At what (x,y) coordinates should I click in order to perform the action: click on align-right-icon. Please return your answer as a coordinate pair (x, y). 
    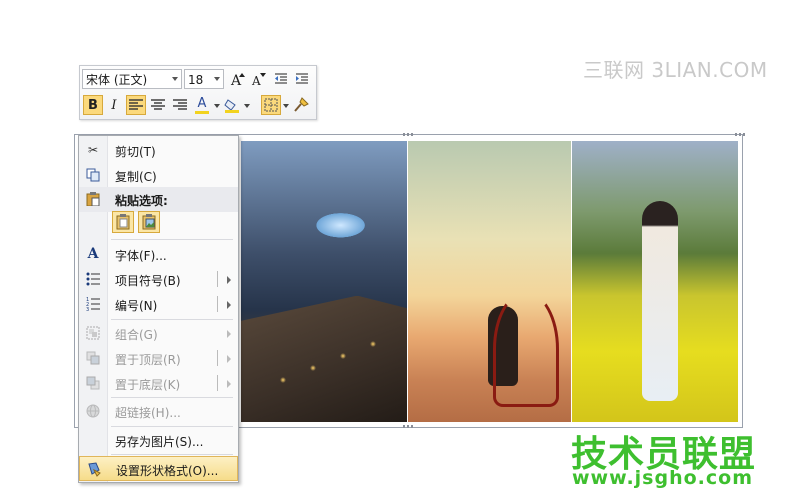
    Looking at the image, I should click on (180, 104).